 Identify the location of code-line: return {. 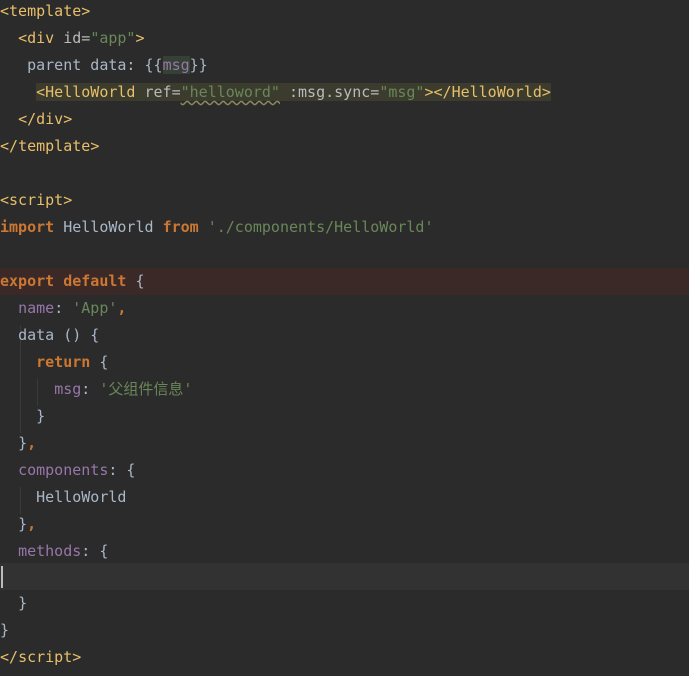
(72, 362).